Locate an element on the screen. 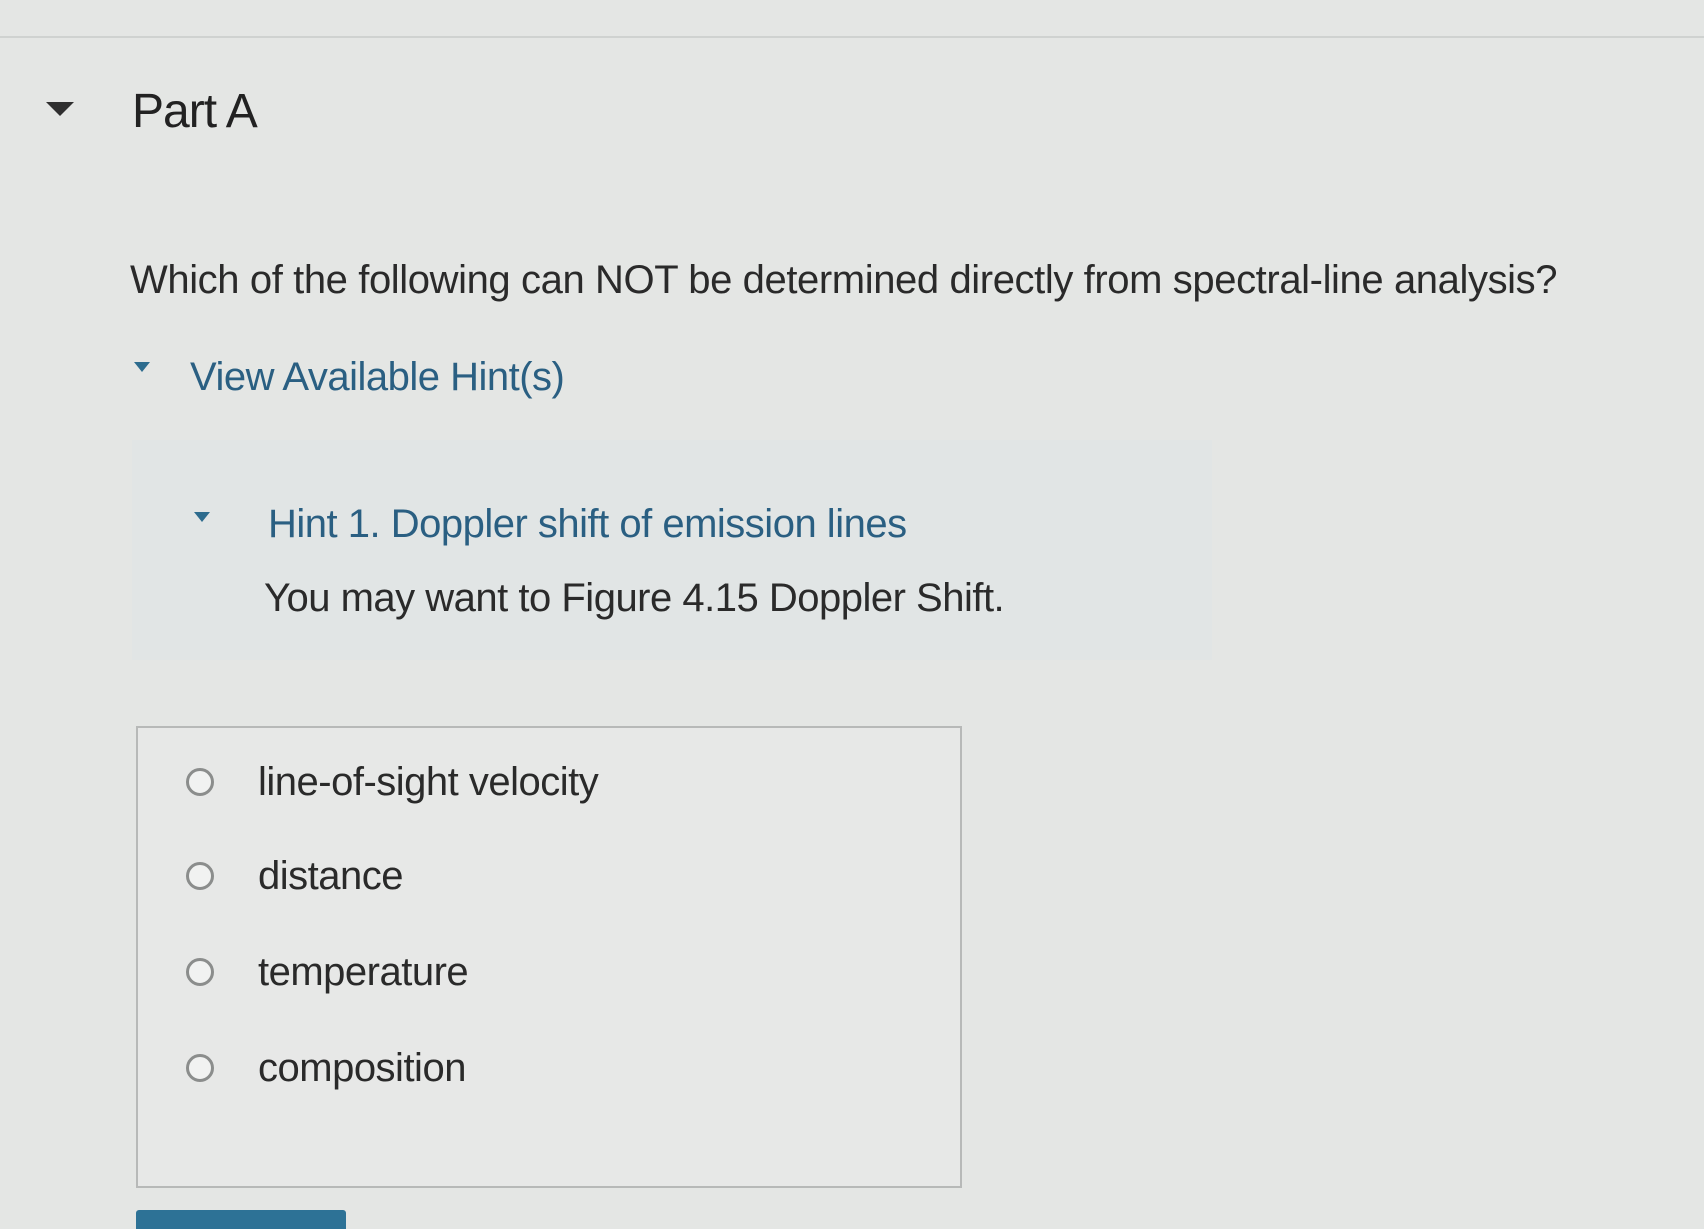  collapse-caret-icon is located at coordinates (60, 109).